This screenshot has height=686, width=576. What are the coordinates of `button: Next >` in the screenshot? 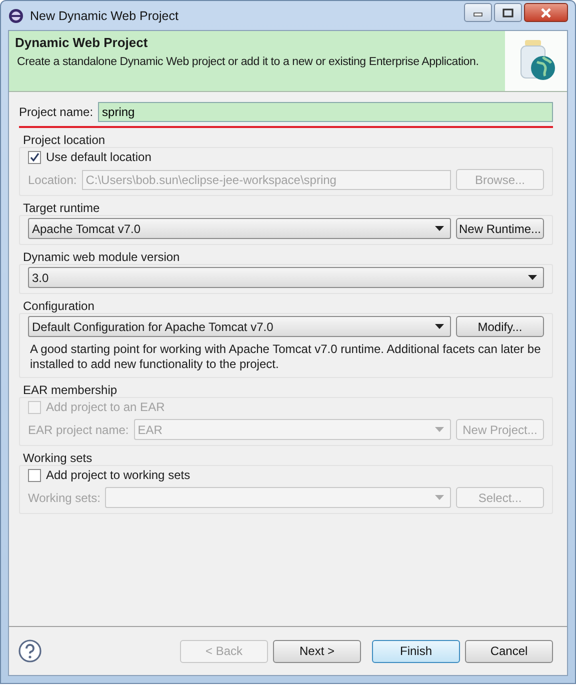 It's located at (317, 651).